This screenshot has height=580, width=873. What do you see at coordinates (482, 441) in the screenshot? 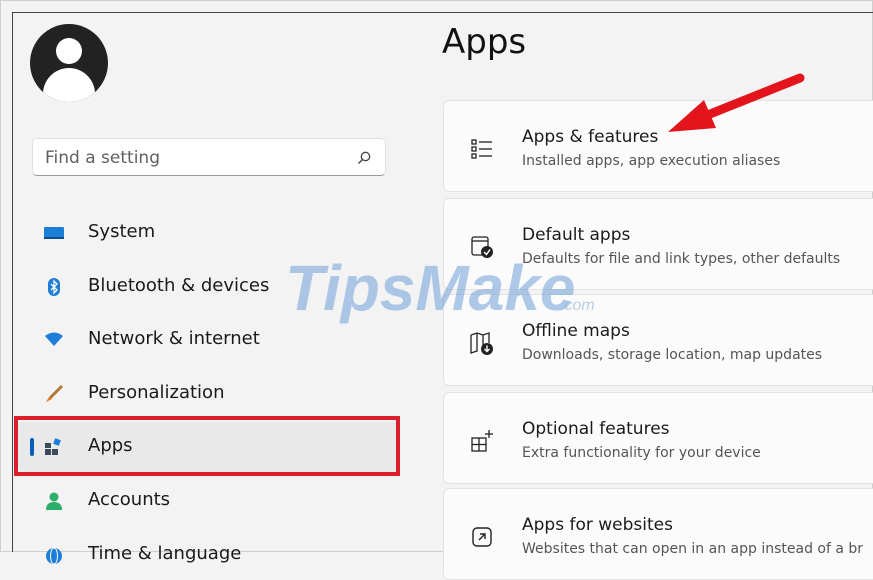
I see `grid-plus-icon` at bounding box center [482, 441].